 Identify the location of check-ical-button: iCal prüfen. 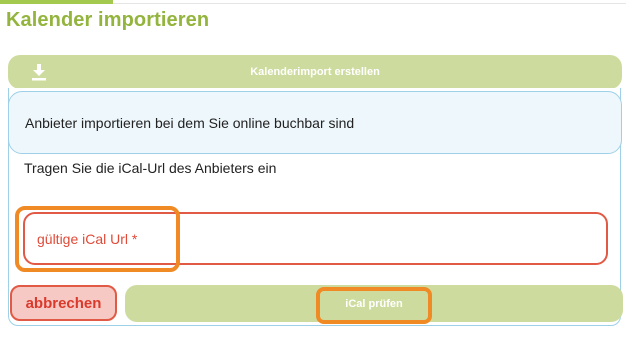
(374, 303).